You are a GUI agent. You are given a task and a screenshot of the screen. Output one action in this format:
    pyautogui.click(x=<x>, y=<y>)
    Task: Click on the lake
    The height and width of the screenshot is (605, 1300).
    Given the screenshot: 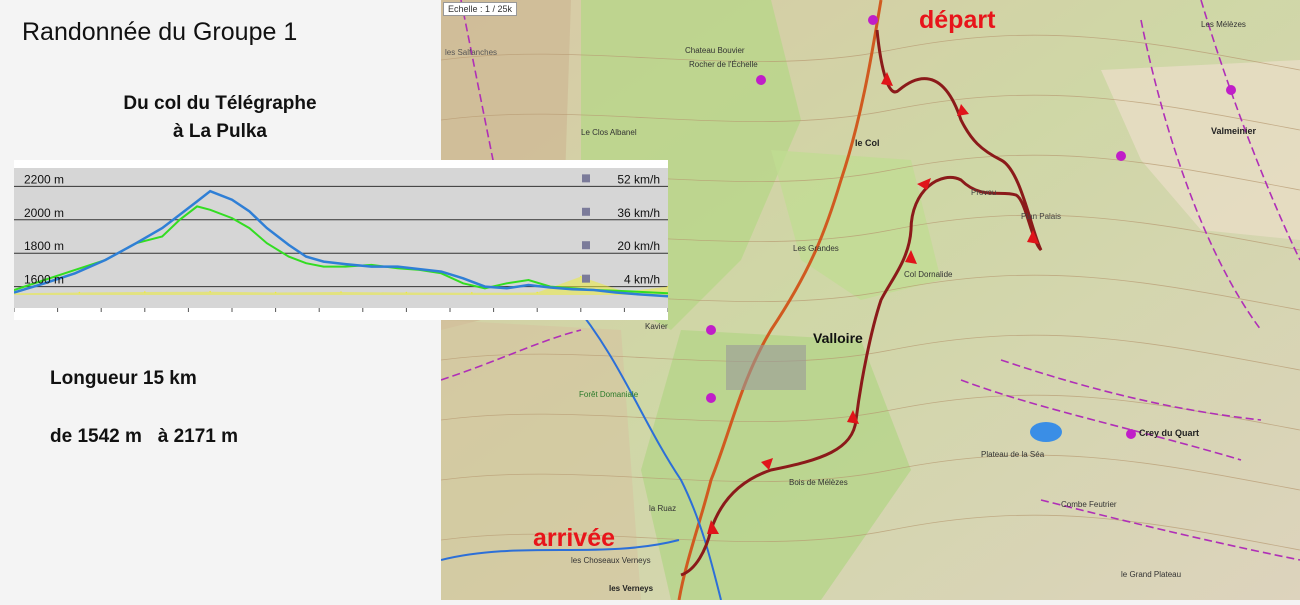 What is the action you would take?
    pyautogui.click(x=1046, y=432)
    